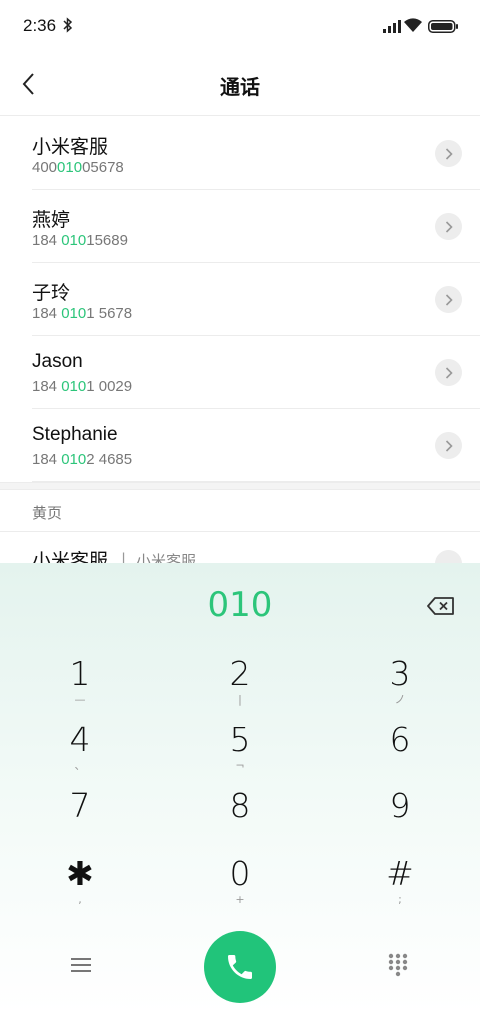  I want to click on call-button, so click(240, 967).